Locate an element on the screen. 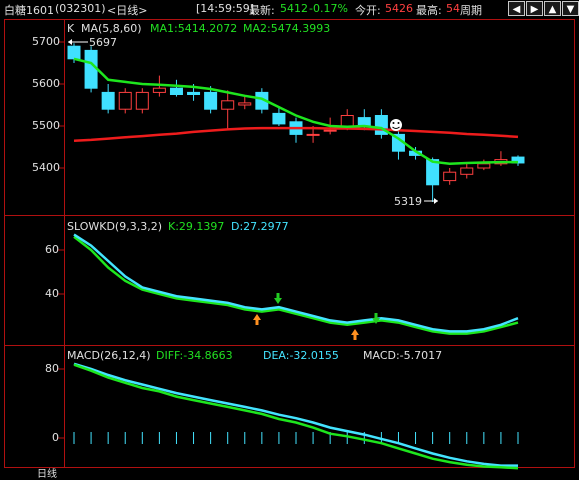 This screenshot has width=579, height=480. high-marker: 5697 is located at coordinates (103, 42).